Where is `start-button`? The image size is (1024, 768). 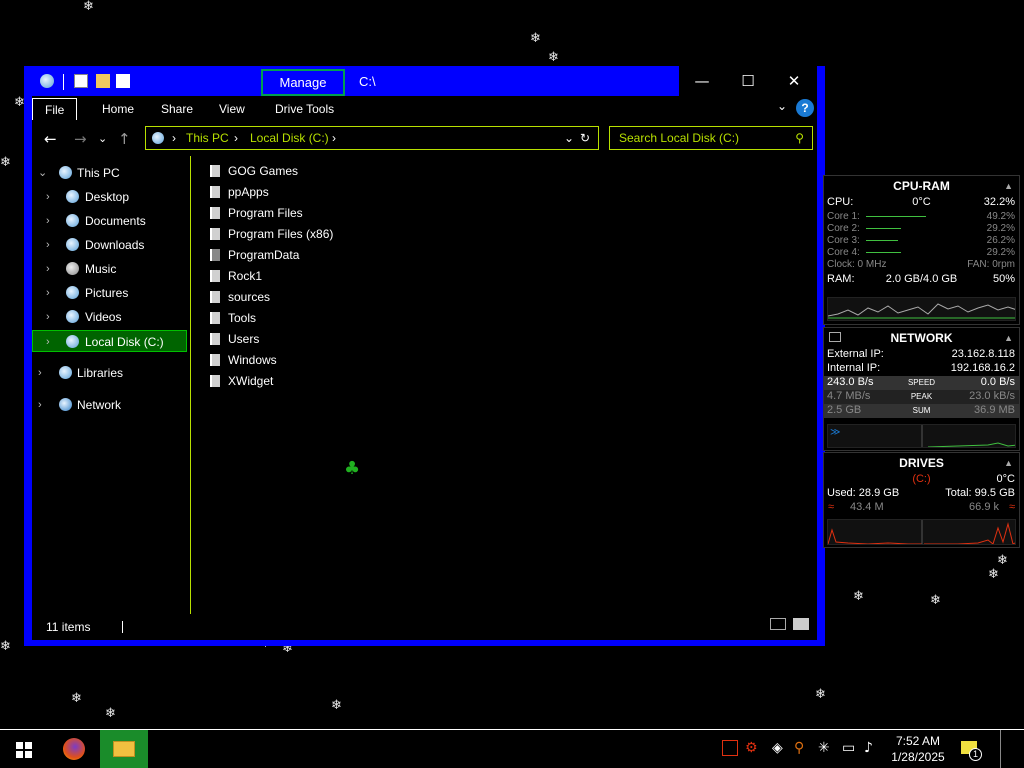 start-button is located at coordinates (24, 749).